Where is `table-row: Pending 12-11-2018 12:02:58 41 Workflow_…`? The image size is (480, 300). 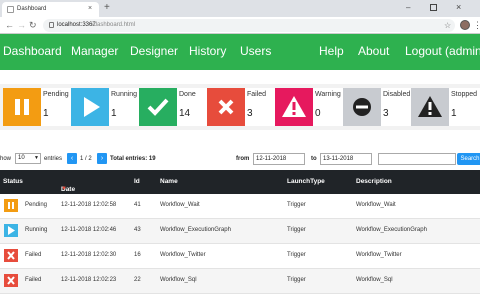 table-row: Pending 12-11-2018 12:02:58 41 Workflow_… is located at coordinates (240, 206).